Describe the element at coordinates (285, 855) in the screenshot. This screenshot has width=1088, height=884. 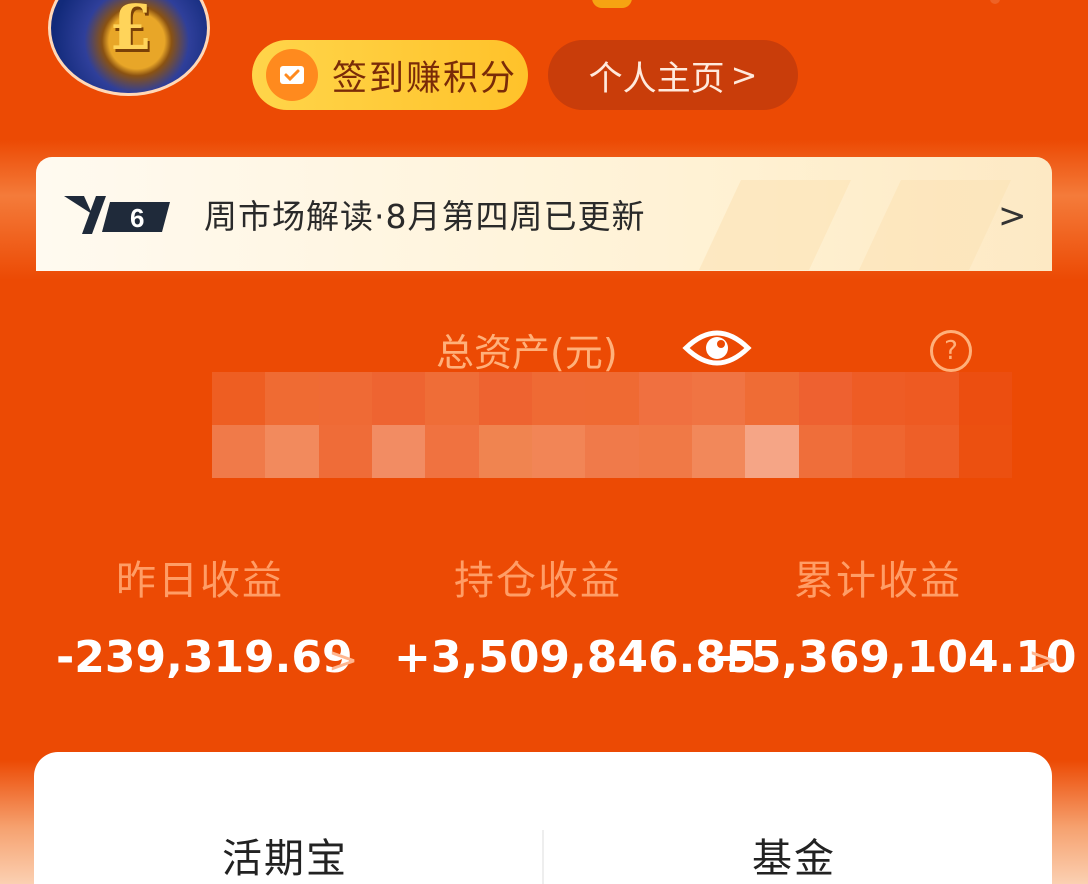
I see `tab-huoqibao: 活期宝` at that location.